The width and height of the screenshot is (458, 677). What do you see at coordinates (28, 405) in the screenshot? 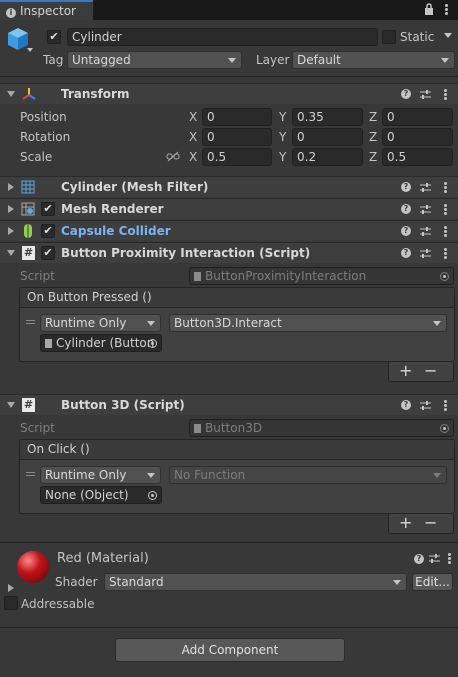
I see `script-hash-icon: #` at bounding box center [28, 405].